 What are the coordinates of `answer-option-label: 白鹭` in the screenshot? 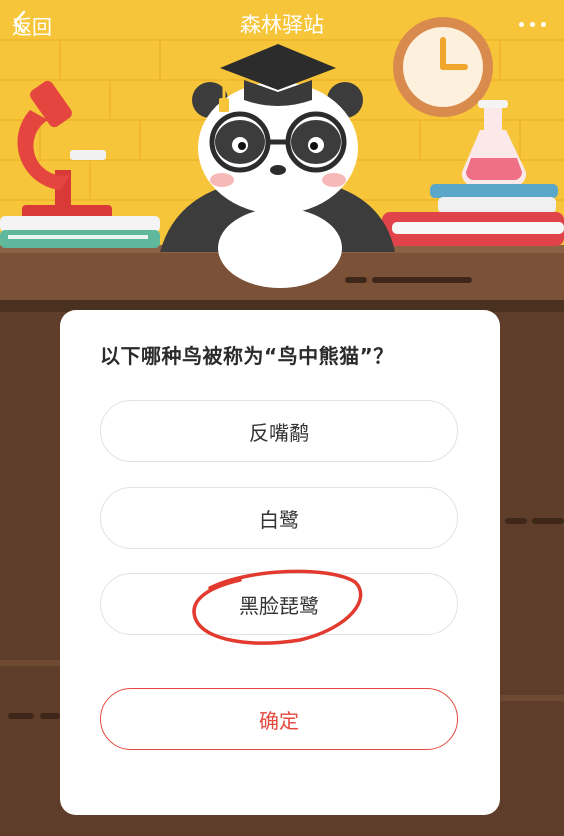 It's located at (279, 519).